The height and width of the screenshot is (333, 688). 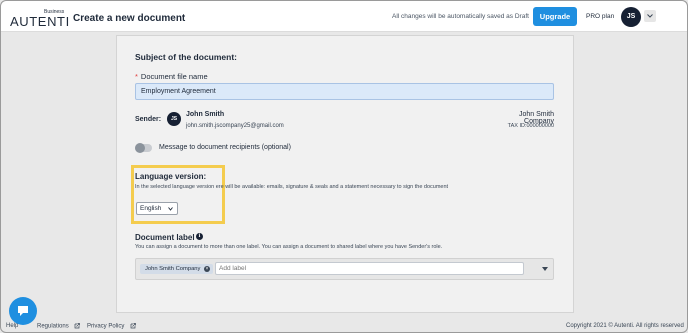 What do you see at coordinates (199, 236) in the screenshot?
I see `info-icon: i` at bounding box center [199, 236].